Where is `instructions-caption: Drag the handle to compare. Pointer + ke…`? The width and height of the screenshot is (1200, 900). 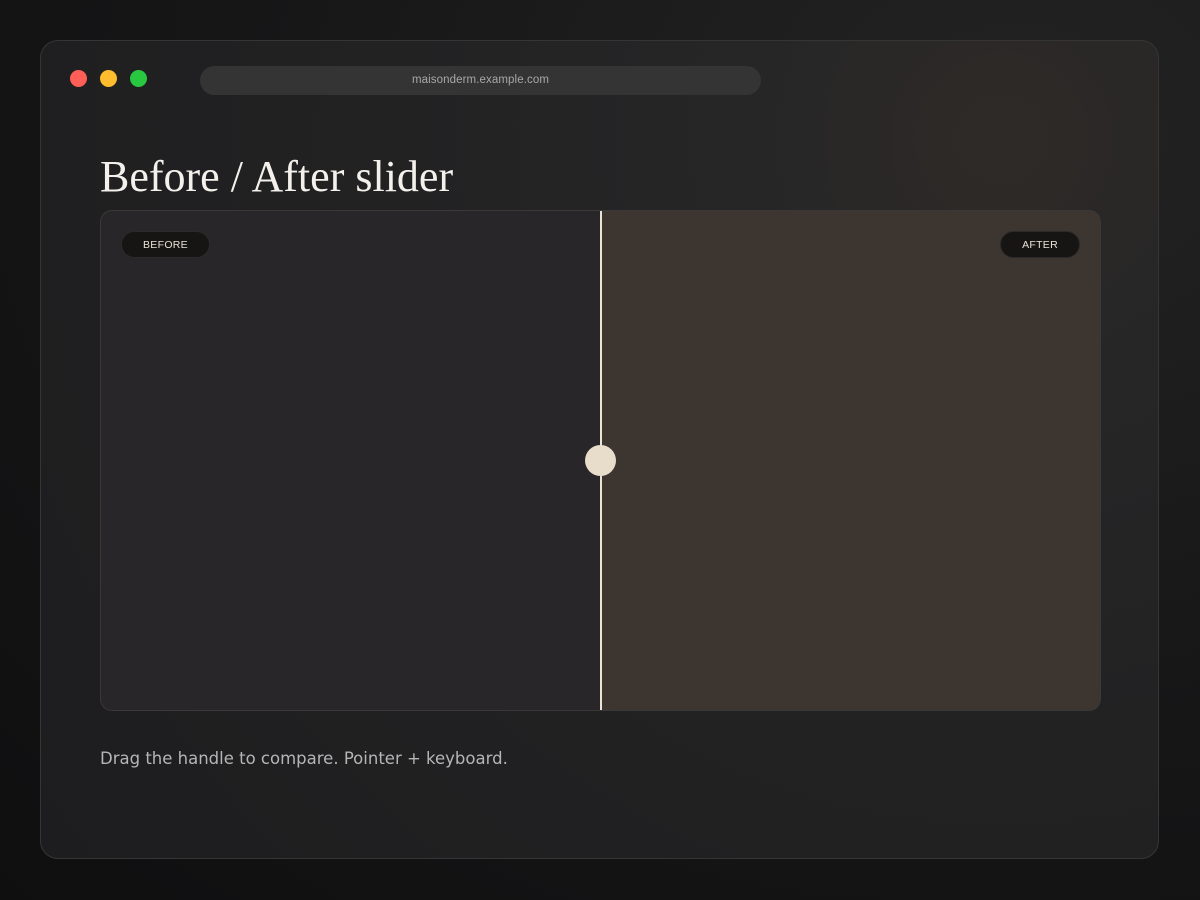
instructions-caption: Drag the handle to compare. Pointer + ke… is located at coordinates (304, 758).